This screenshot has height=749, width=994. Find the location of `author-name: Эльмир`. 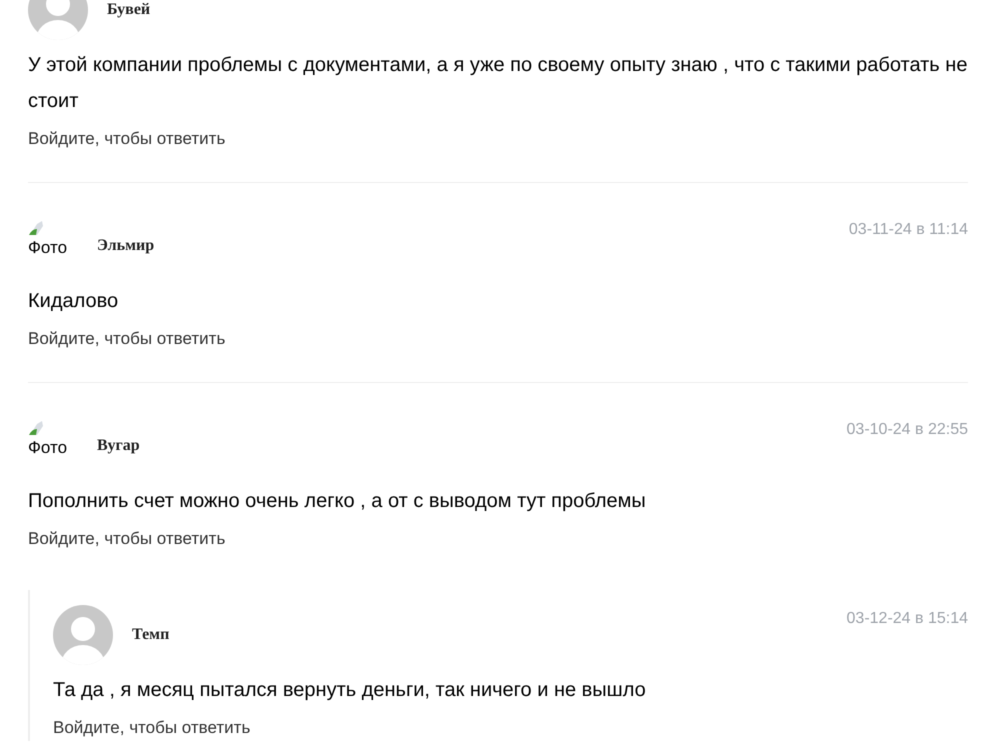

author-name: Эльмир is located at coordinates (125, 246).